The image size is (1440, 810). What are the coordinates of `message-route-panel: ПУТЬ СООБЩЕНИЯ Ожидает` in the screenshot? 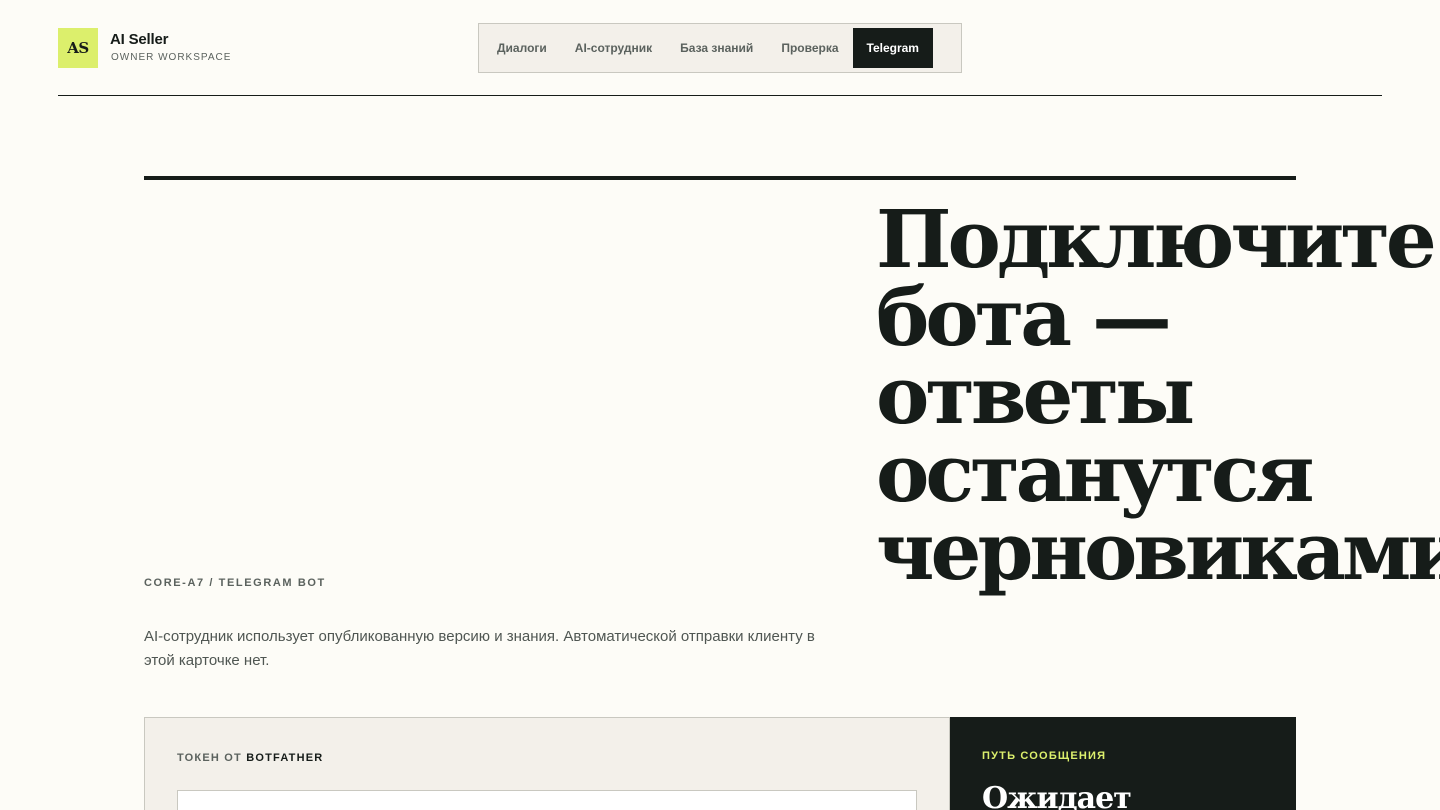 It's located at (1123, 763).